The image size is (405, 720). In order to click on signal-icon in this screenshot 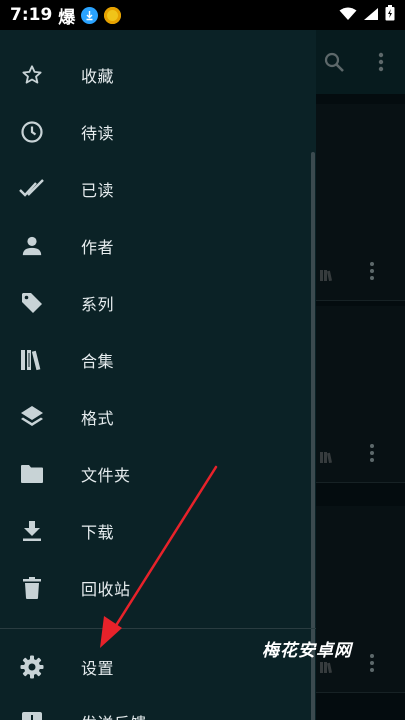, I will do `click(371, 15)`.